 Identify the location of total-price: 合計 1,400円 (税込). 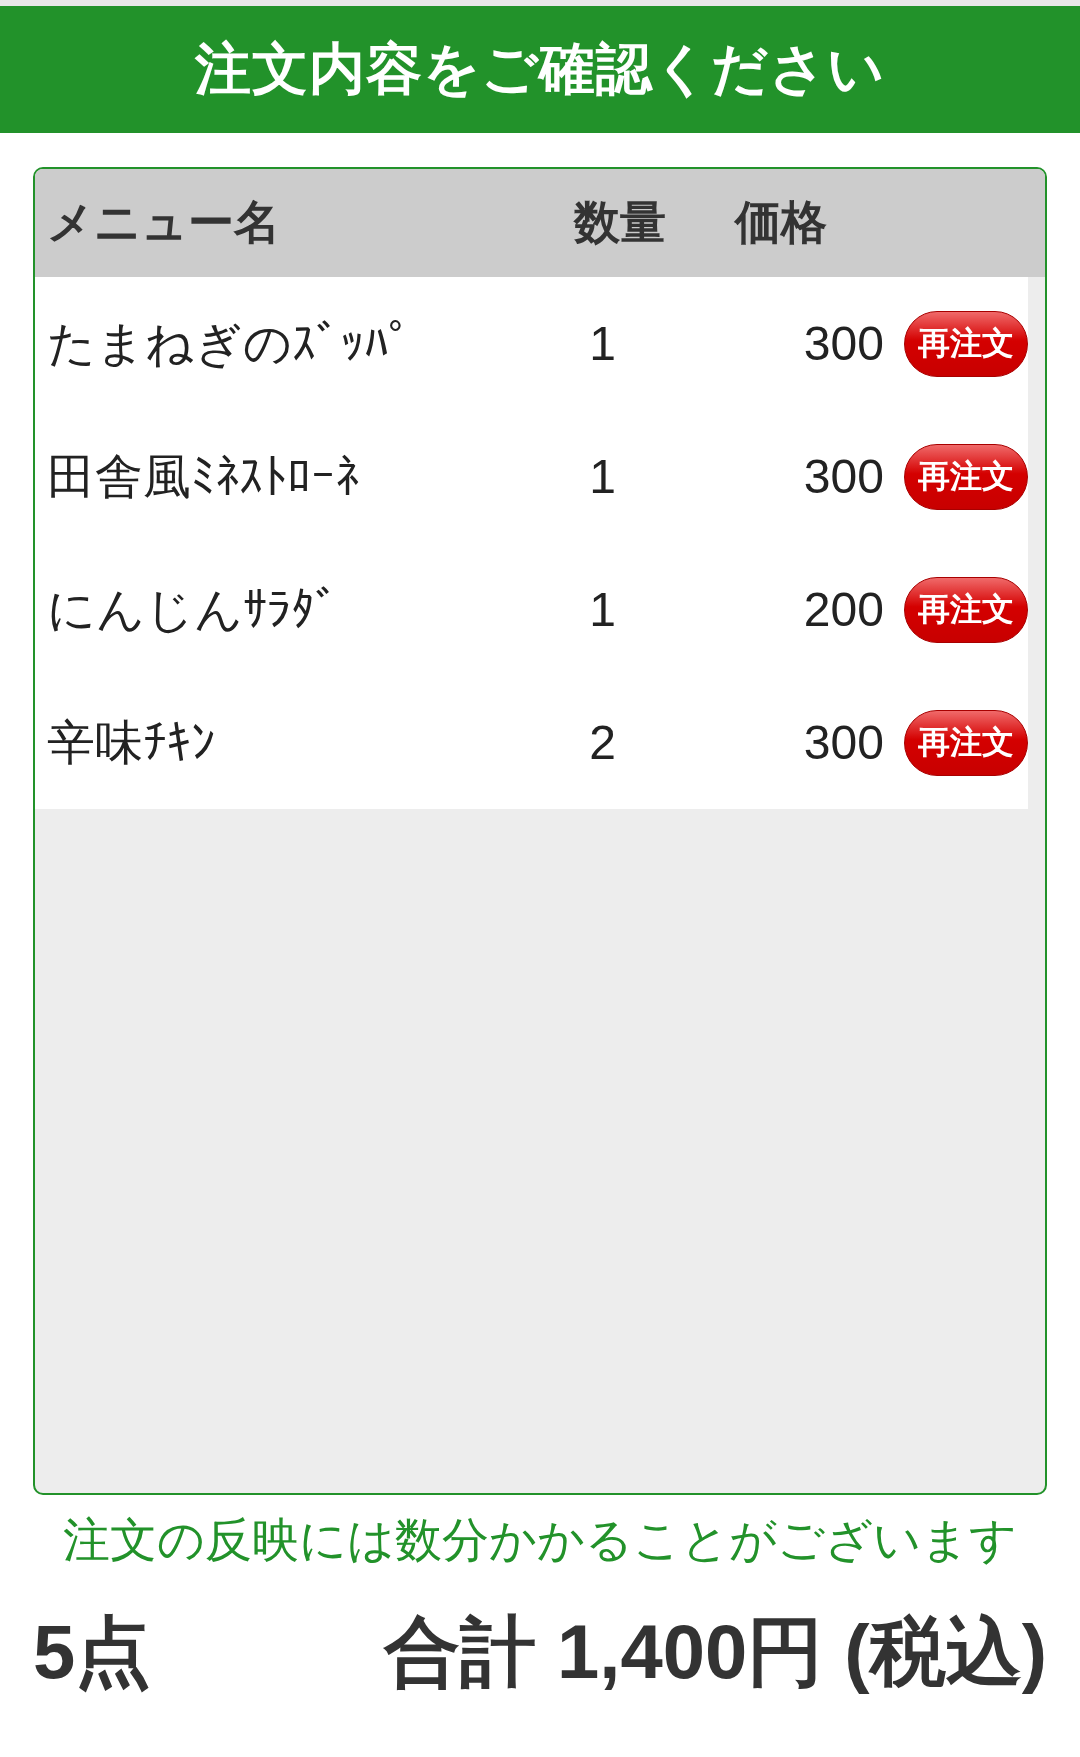
(715, 1652).